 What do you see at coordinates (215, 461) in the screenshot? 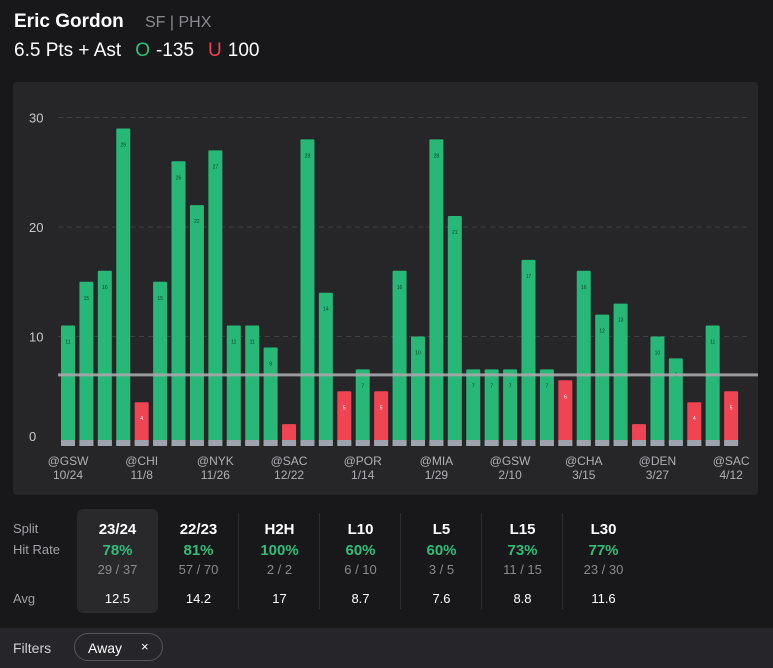
I see `x-label-opponent: @NYK` at bounding box center [215, 461].